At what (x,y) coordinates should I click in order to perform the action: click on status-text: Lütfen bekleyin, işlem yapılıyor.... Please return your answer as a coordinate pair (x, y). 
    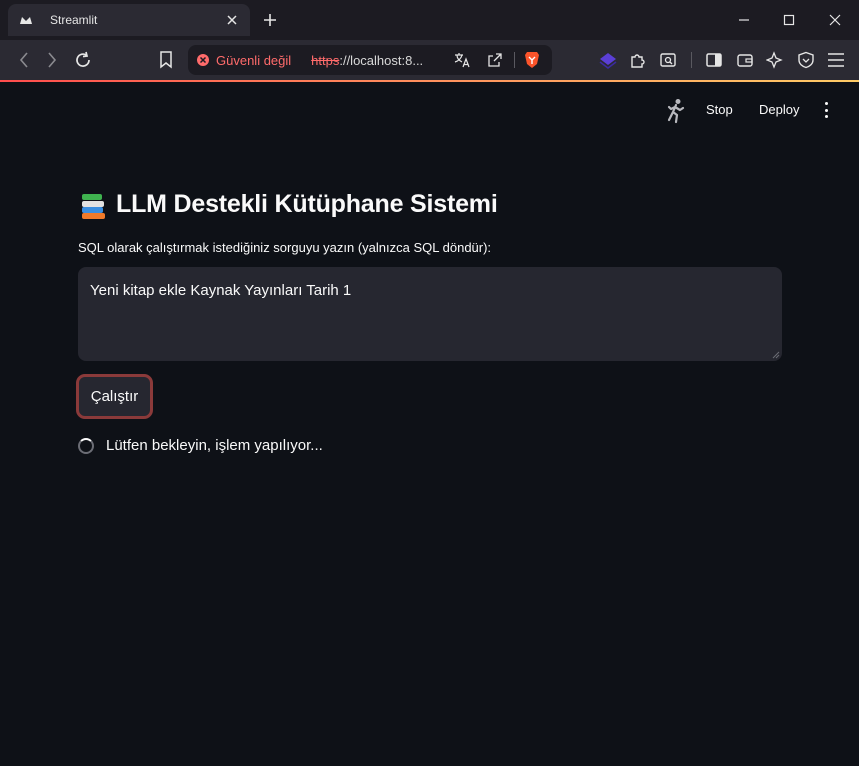
    Looking at the image, I should click on (214, 445).